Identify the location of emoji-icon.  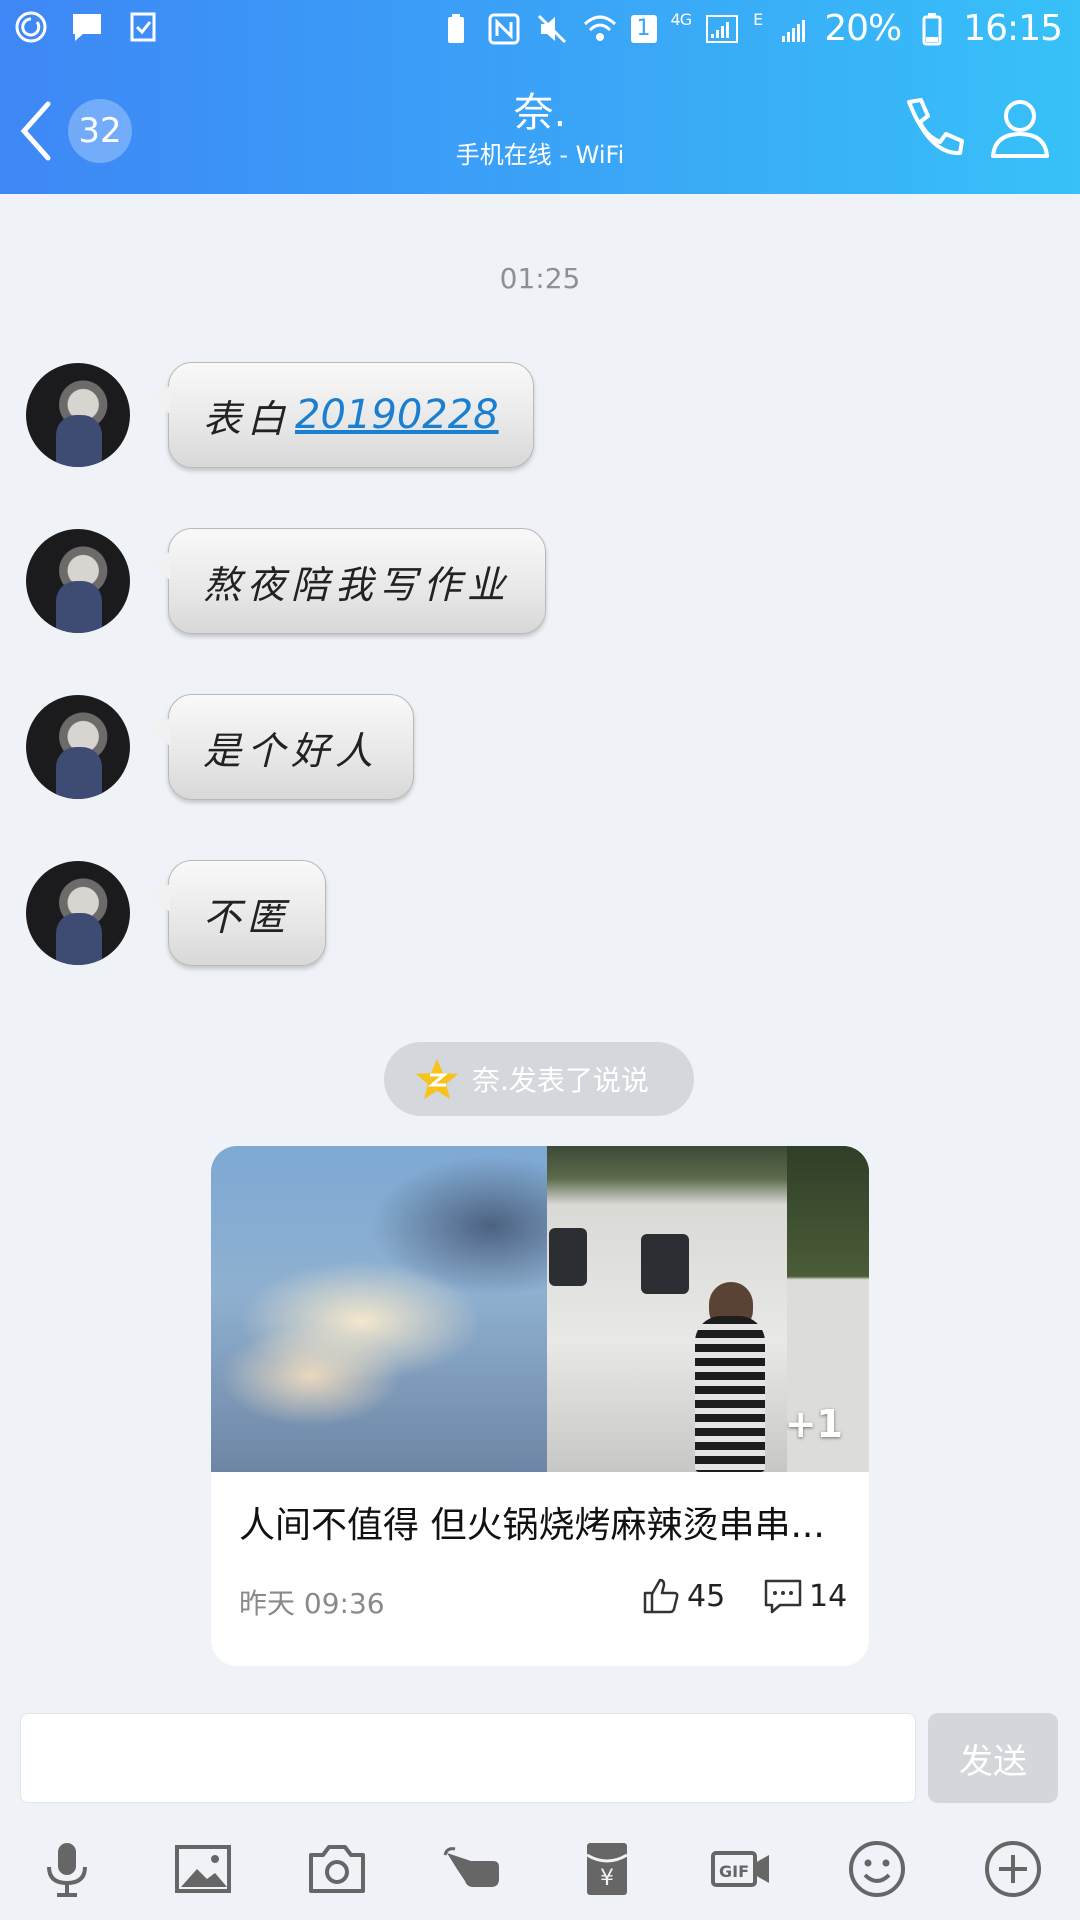
(877, 1869).